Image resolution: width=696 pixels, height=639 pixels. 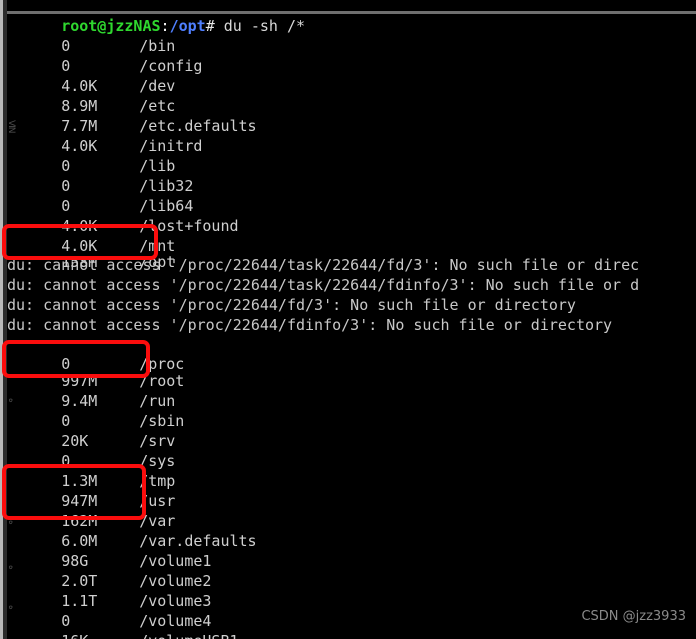 What do you see at coordinates (5, 319) in the screenshot?
I see `window-left-inner-edge` at bounding box center [5, 319].